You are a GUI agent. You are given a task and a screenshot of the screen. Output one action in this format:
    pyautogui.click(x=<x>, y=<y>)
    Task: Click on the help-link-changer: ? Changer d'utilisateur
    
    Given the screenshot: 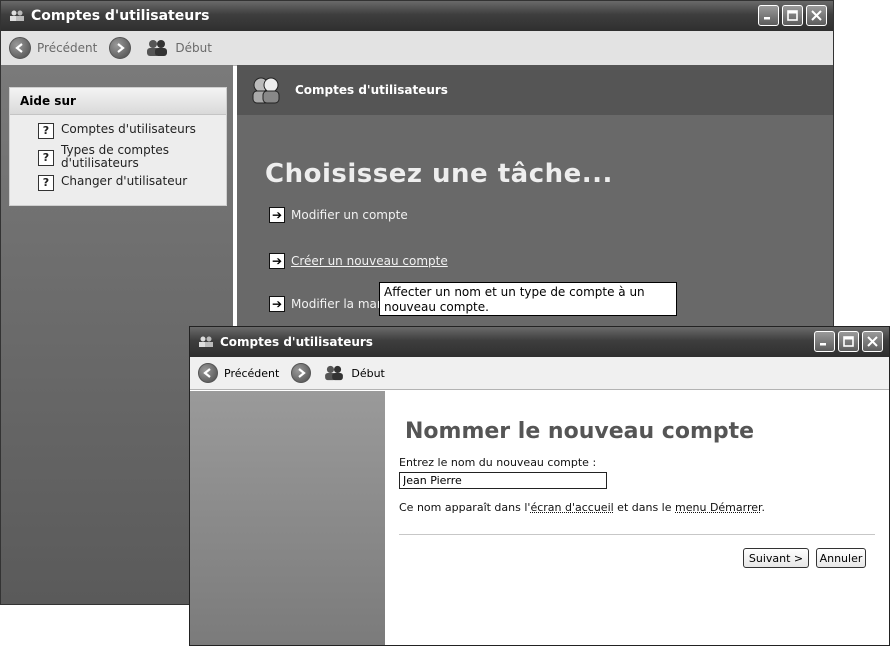 What is the action you would take?
    pyautogui.click(x=132, y=183)
    